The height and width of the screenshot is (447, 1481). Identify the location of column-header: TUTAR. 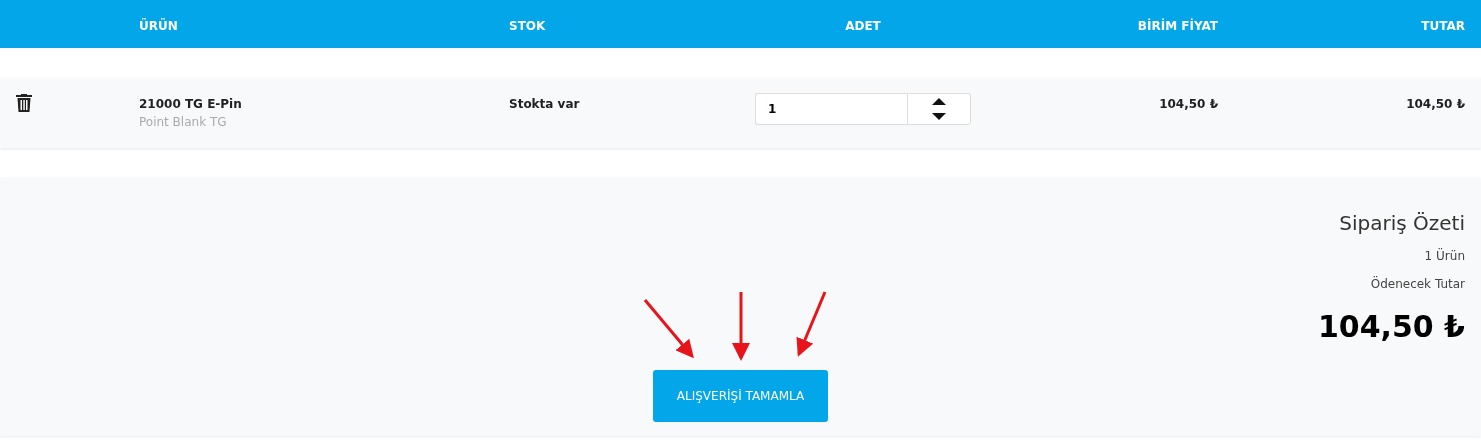
(1443, 25).